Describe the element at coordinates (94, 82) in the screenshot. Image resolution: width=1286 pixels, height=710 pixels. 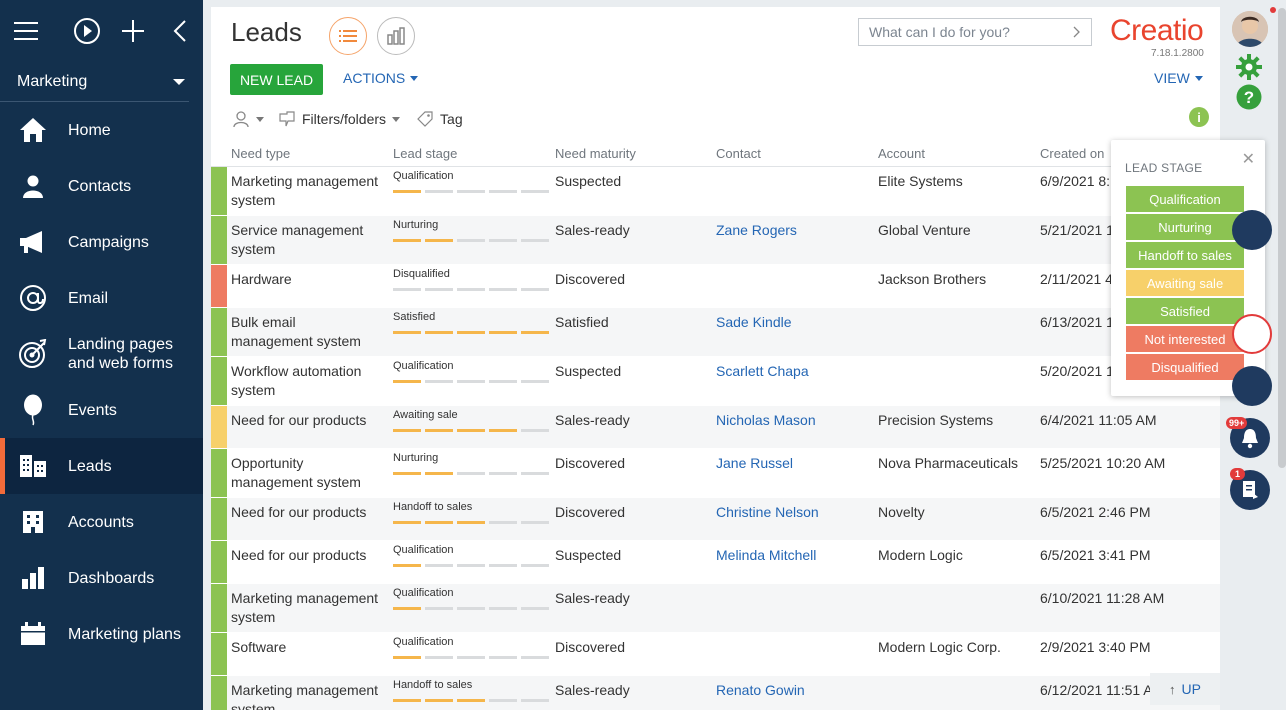
I see `workspace-select: Marketing` at that location.